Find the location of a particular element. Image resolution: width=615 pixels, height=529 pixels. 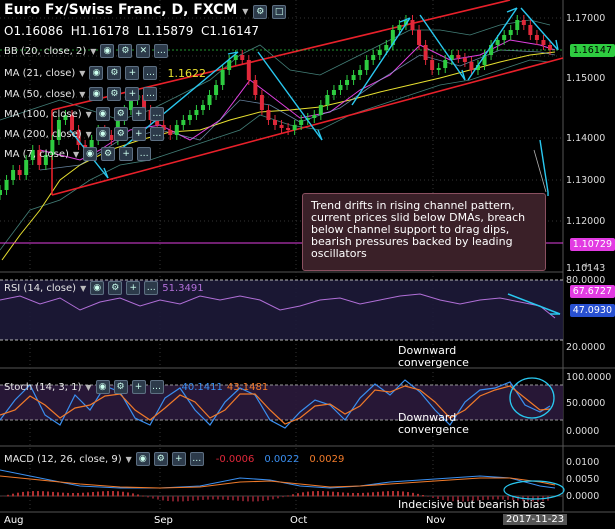

price-tick: 1.17000 is located at coordinates (586, 18).